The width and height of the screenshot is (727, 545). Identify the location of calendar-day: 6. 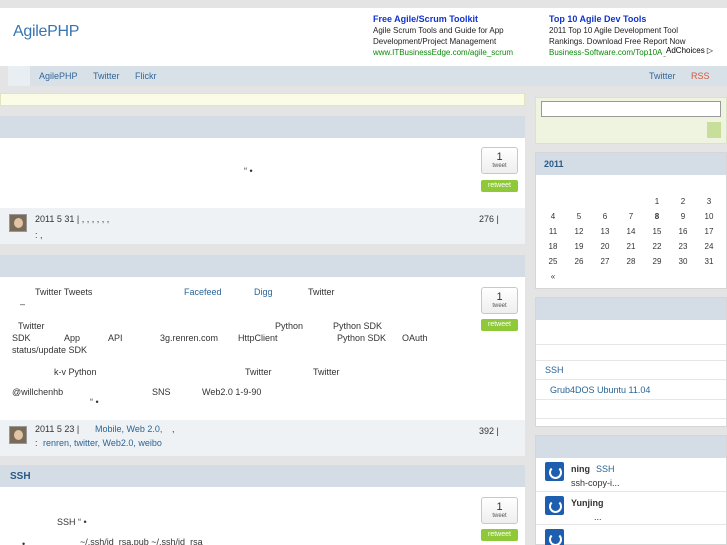
(605, 216).